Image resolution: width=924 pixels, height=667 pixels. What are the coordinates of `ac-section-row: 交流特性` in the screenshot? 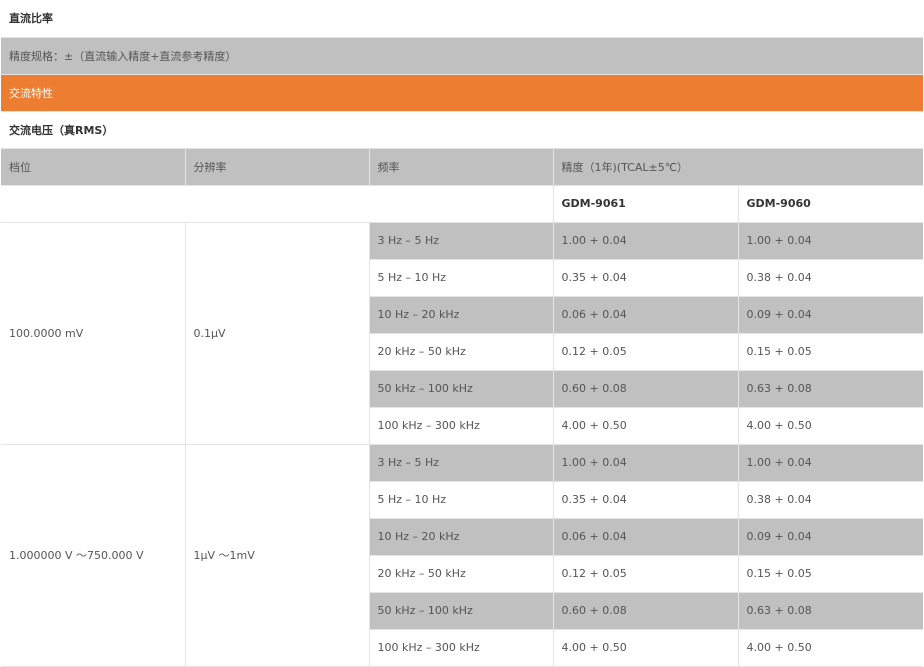 It's located at (462, 93).